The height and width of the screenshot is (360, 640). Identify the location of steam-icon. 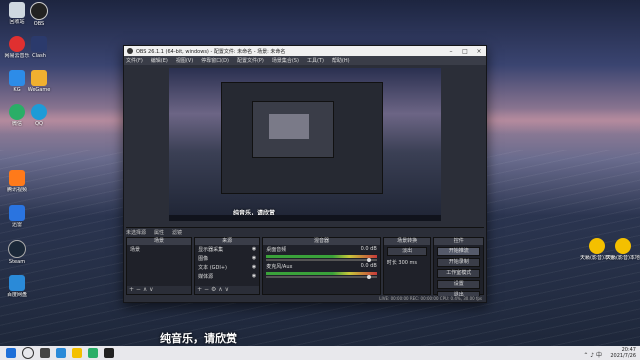
(17, 249).